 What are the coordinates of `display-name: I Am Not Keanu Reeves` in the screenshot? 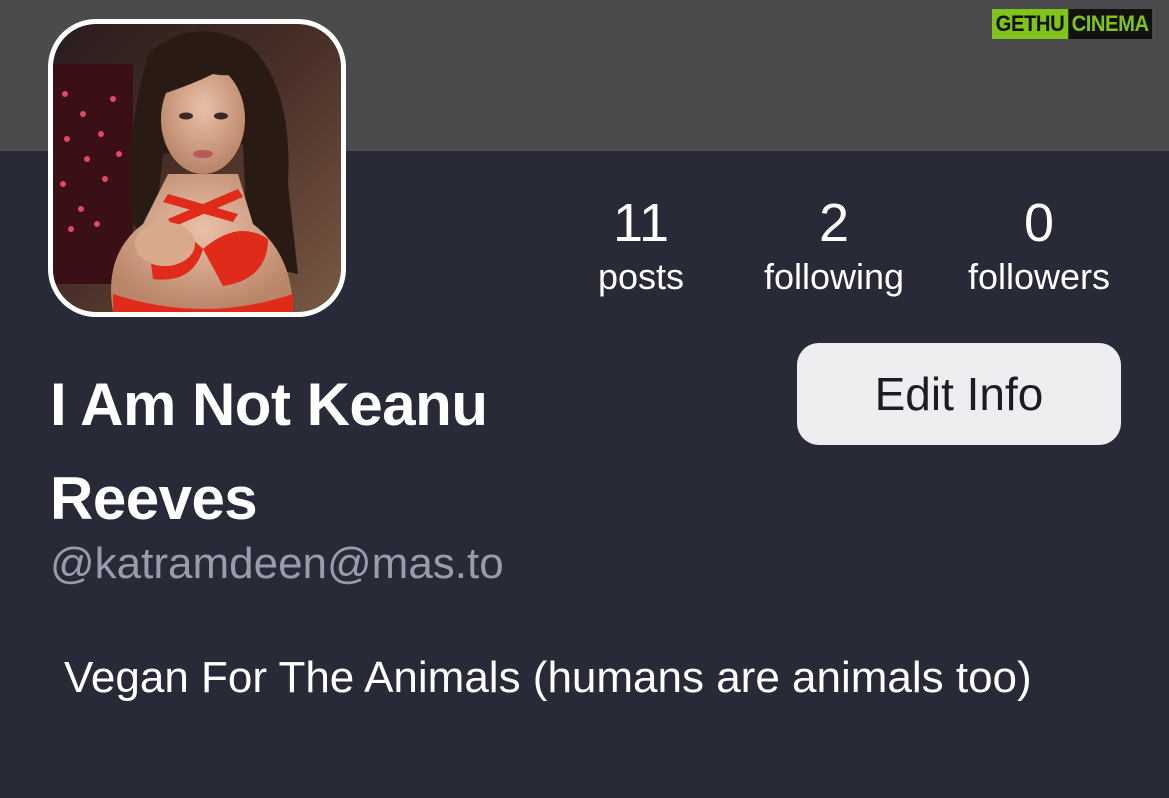 It's located at (269, 451).